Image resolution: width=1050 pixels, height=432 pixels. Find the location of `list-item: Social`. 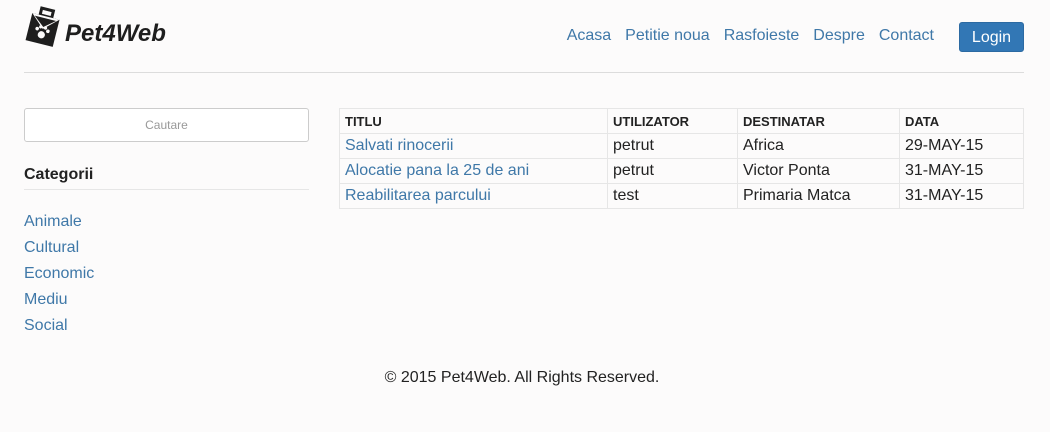

list-item: Social is located at coordinates (59, 329).